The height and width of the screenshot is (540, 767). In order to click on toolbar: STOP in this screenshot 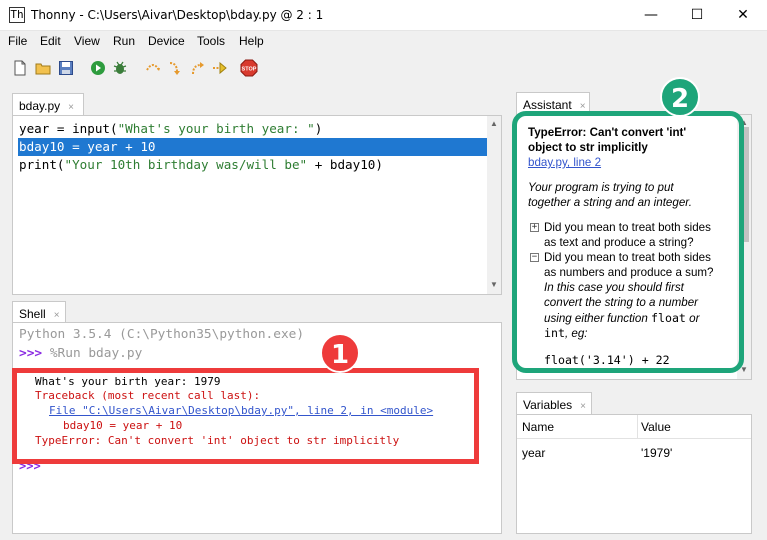, I will do `click(383, 68)`.